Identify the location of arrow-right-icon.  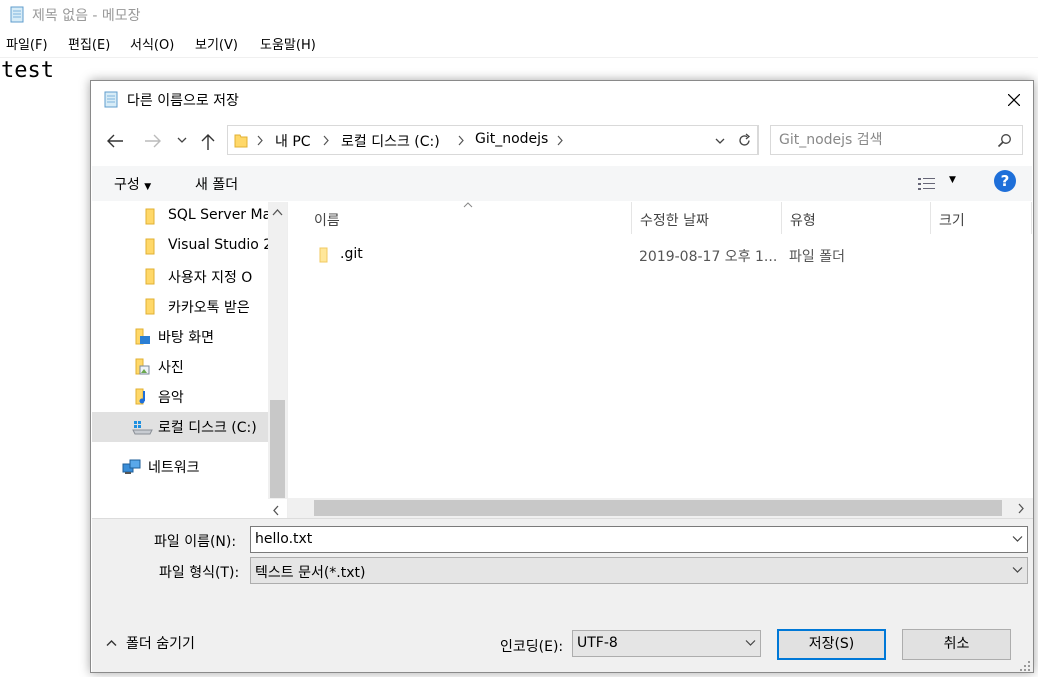
(153, 141).